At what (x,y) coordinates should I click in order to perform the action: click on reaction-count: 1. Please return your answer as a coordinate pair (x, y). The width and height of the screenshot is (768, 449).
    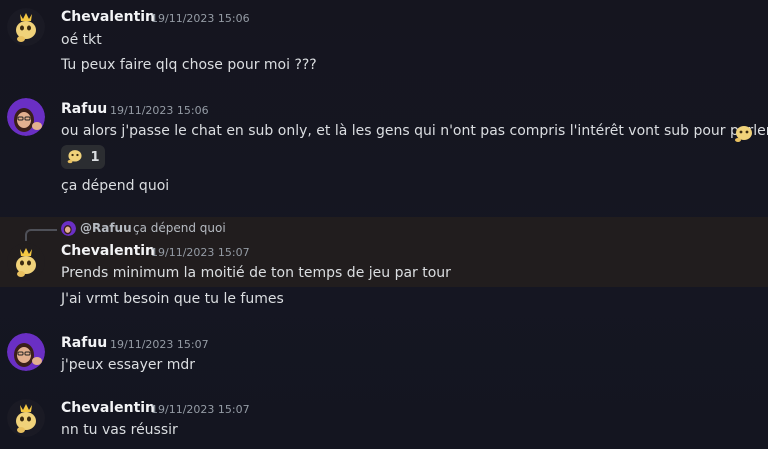
    Looking at the image, I should click on (95, 157).